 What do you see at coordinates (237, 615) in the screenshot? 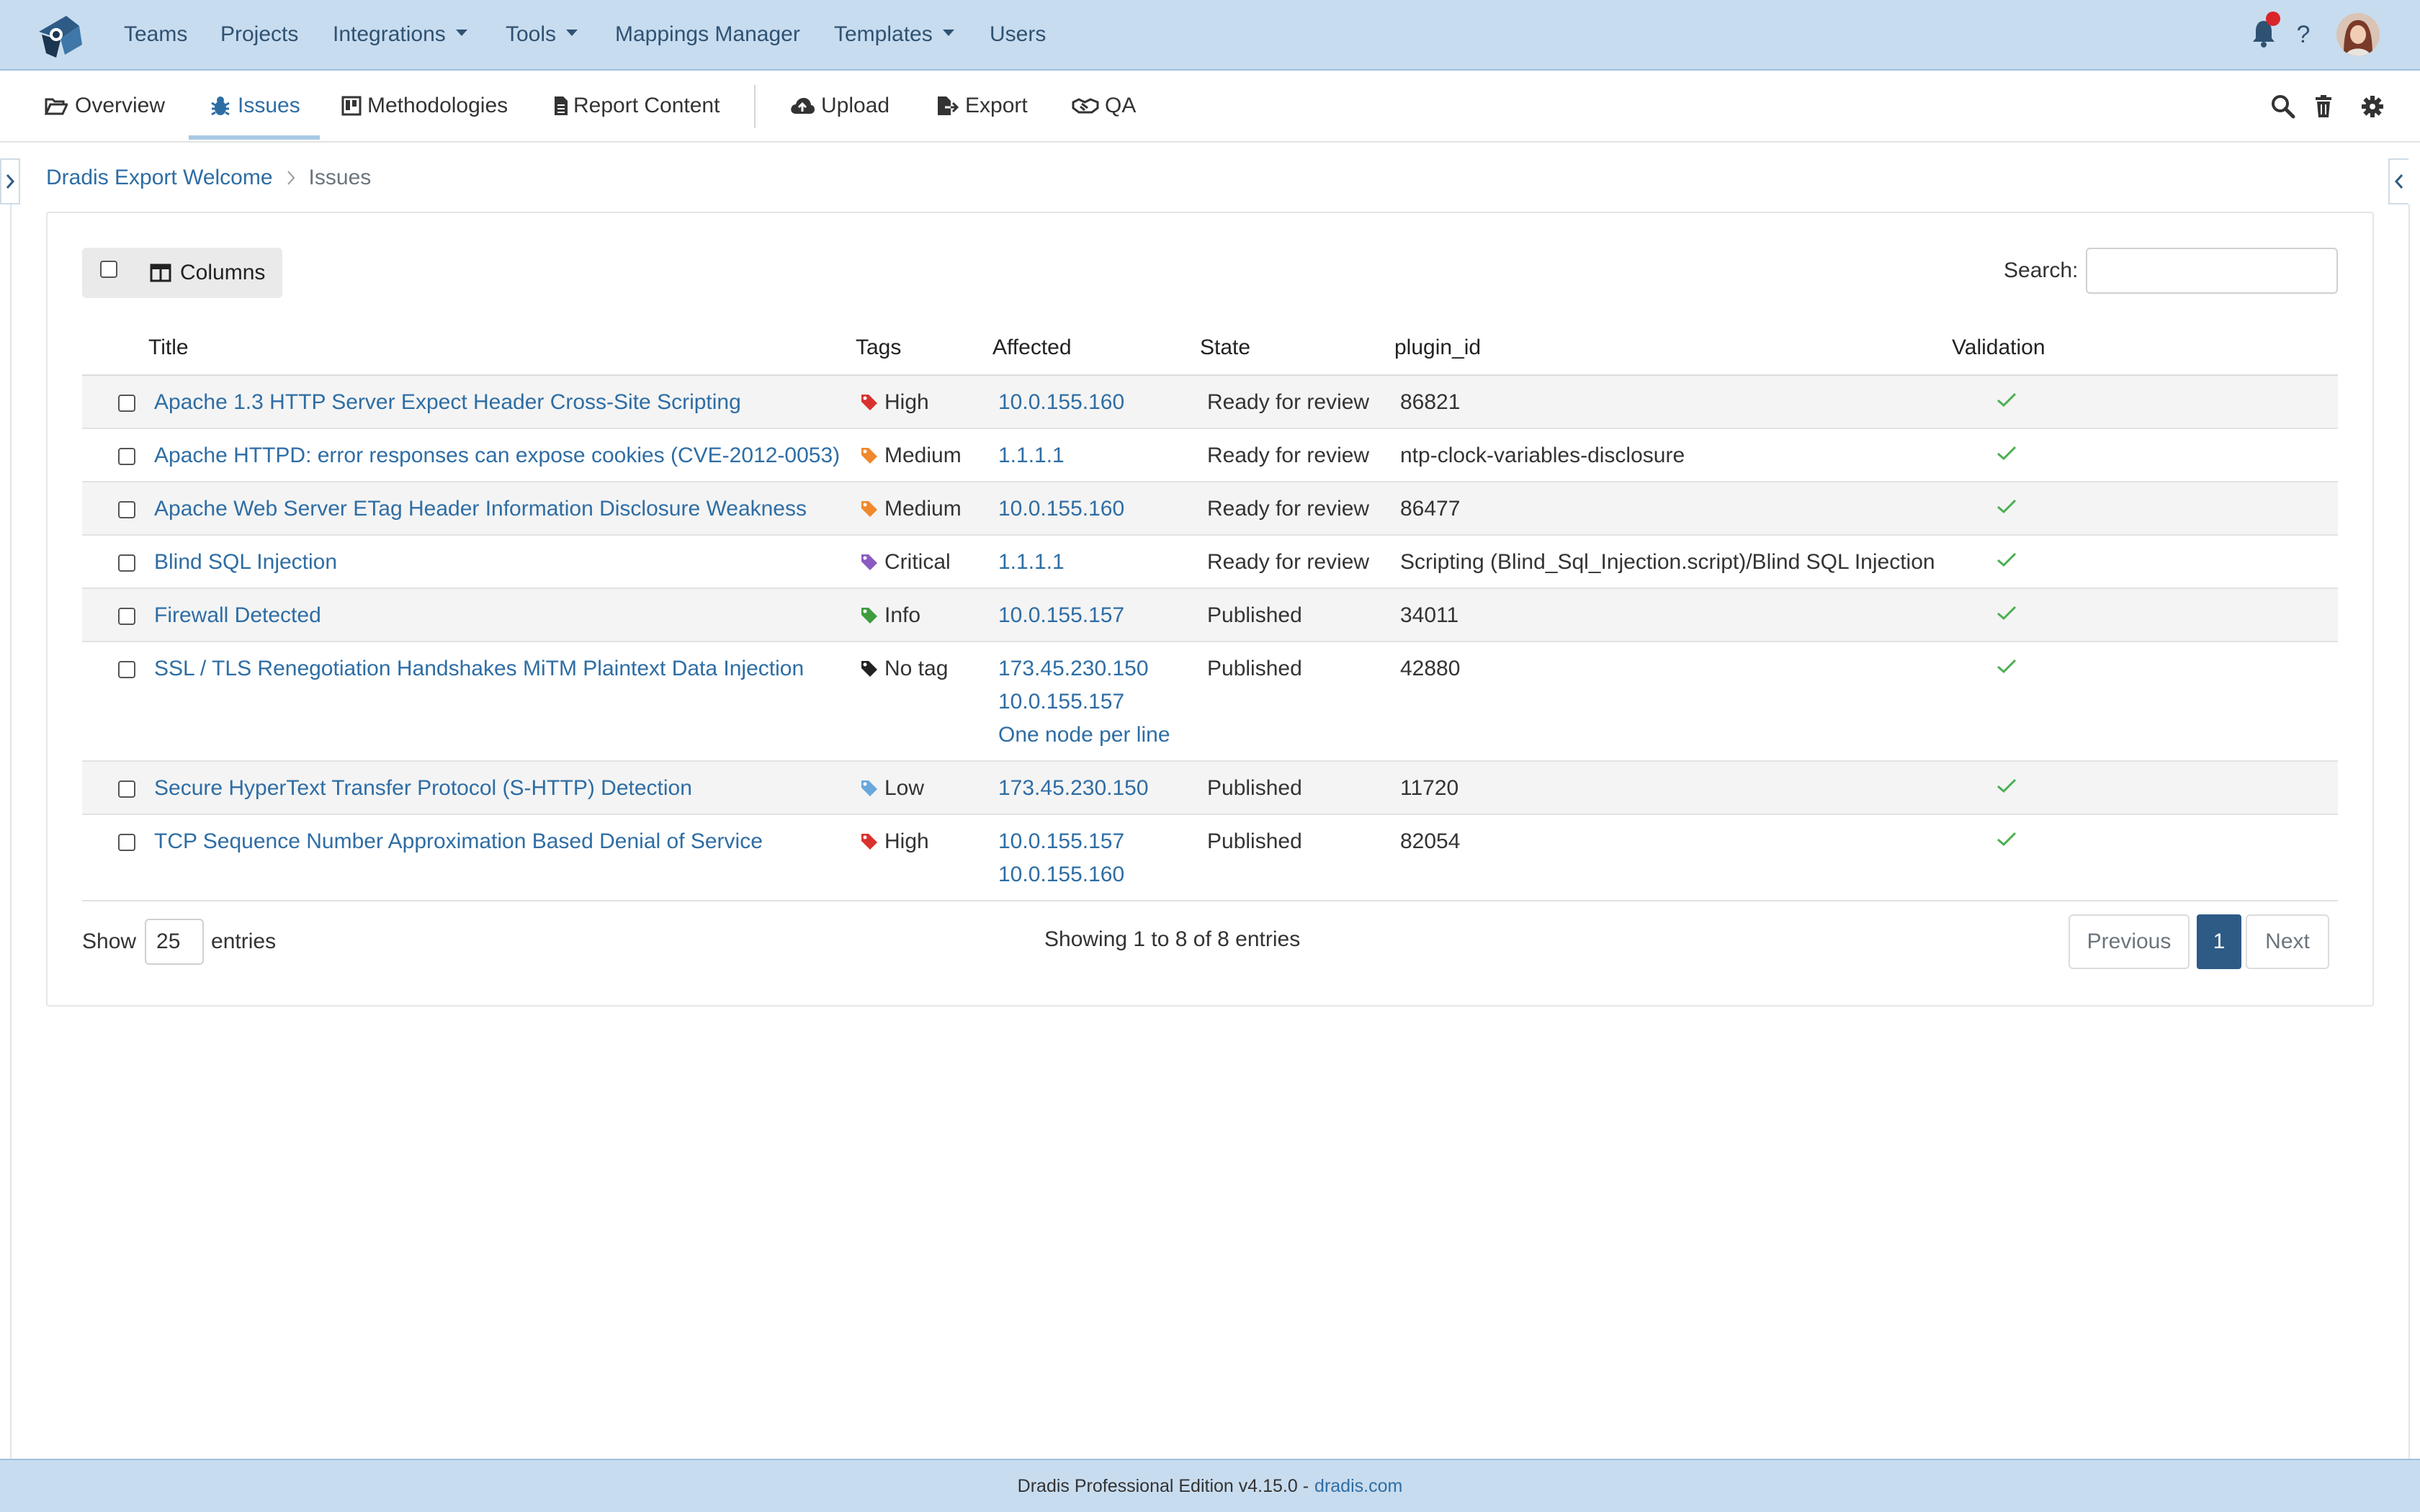
I see `issue-title-link: Firewall Detected` at bounding box center [237, 615].